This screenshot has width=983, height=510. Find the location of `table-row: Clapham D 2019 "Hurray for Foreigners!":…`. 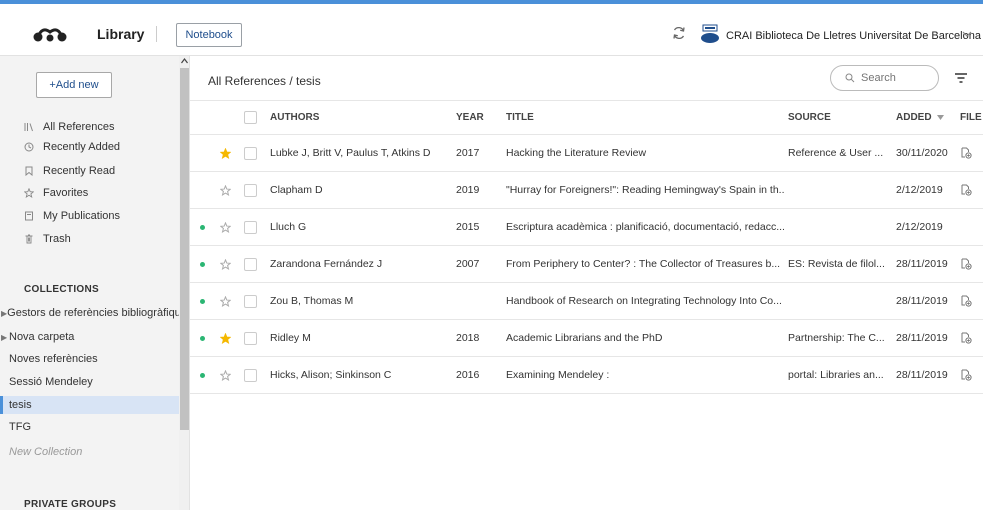

table-row: Clapham D 2019 "Hurray for Foreigners!":… is located at coordinates (586, 190).